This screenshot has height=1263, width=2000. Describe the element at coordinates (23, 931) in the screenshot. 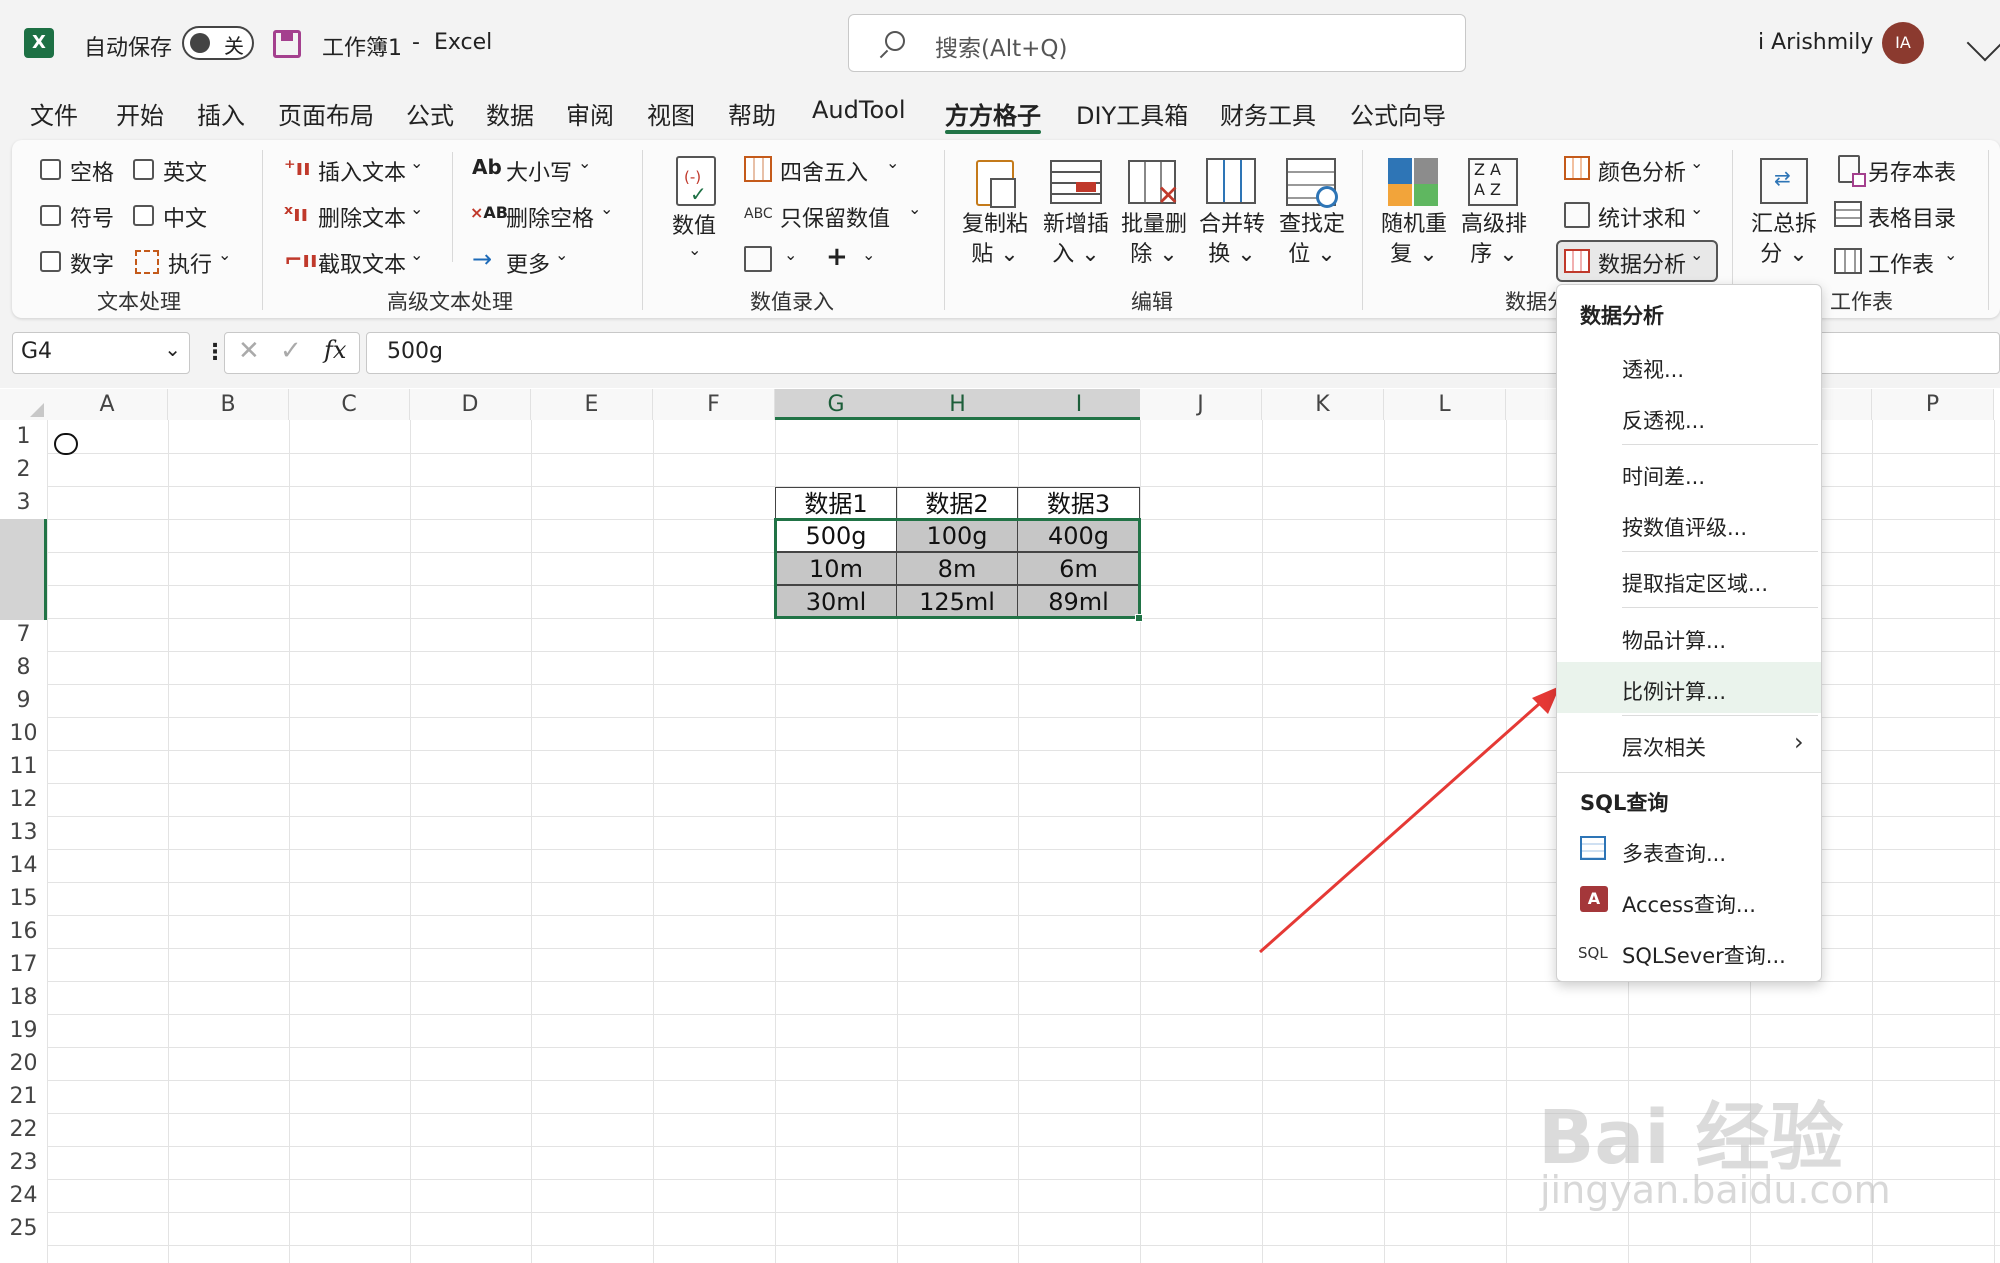

I see `row-header: 16` at that location.